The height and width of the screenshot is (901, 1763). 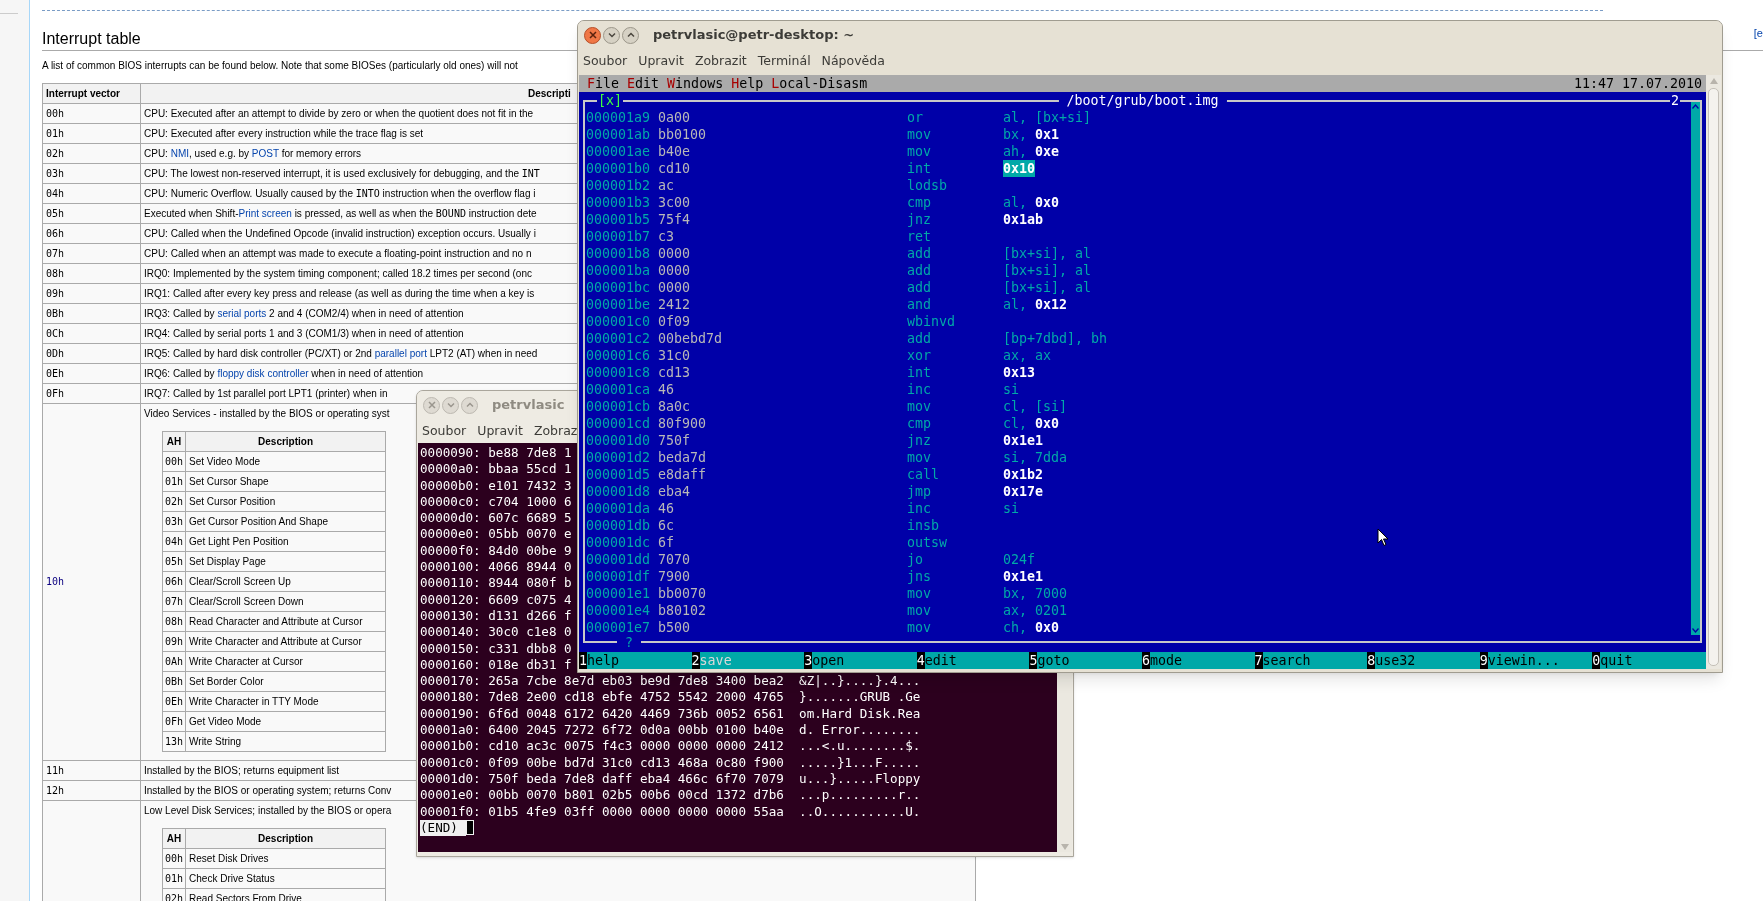 What do you see at coordinates (304, 313) in the screenshot?
I see `description-text: IRQ3: Called by serial ports 2 and 4 (COM2/4) when in need of attention` at bounding box center [304, 313].